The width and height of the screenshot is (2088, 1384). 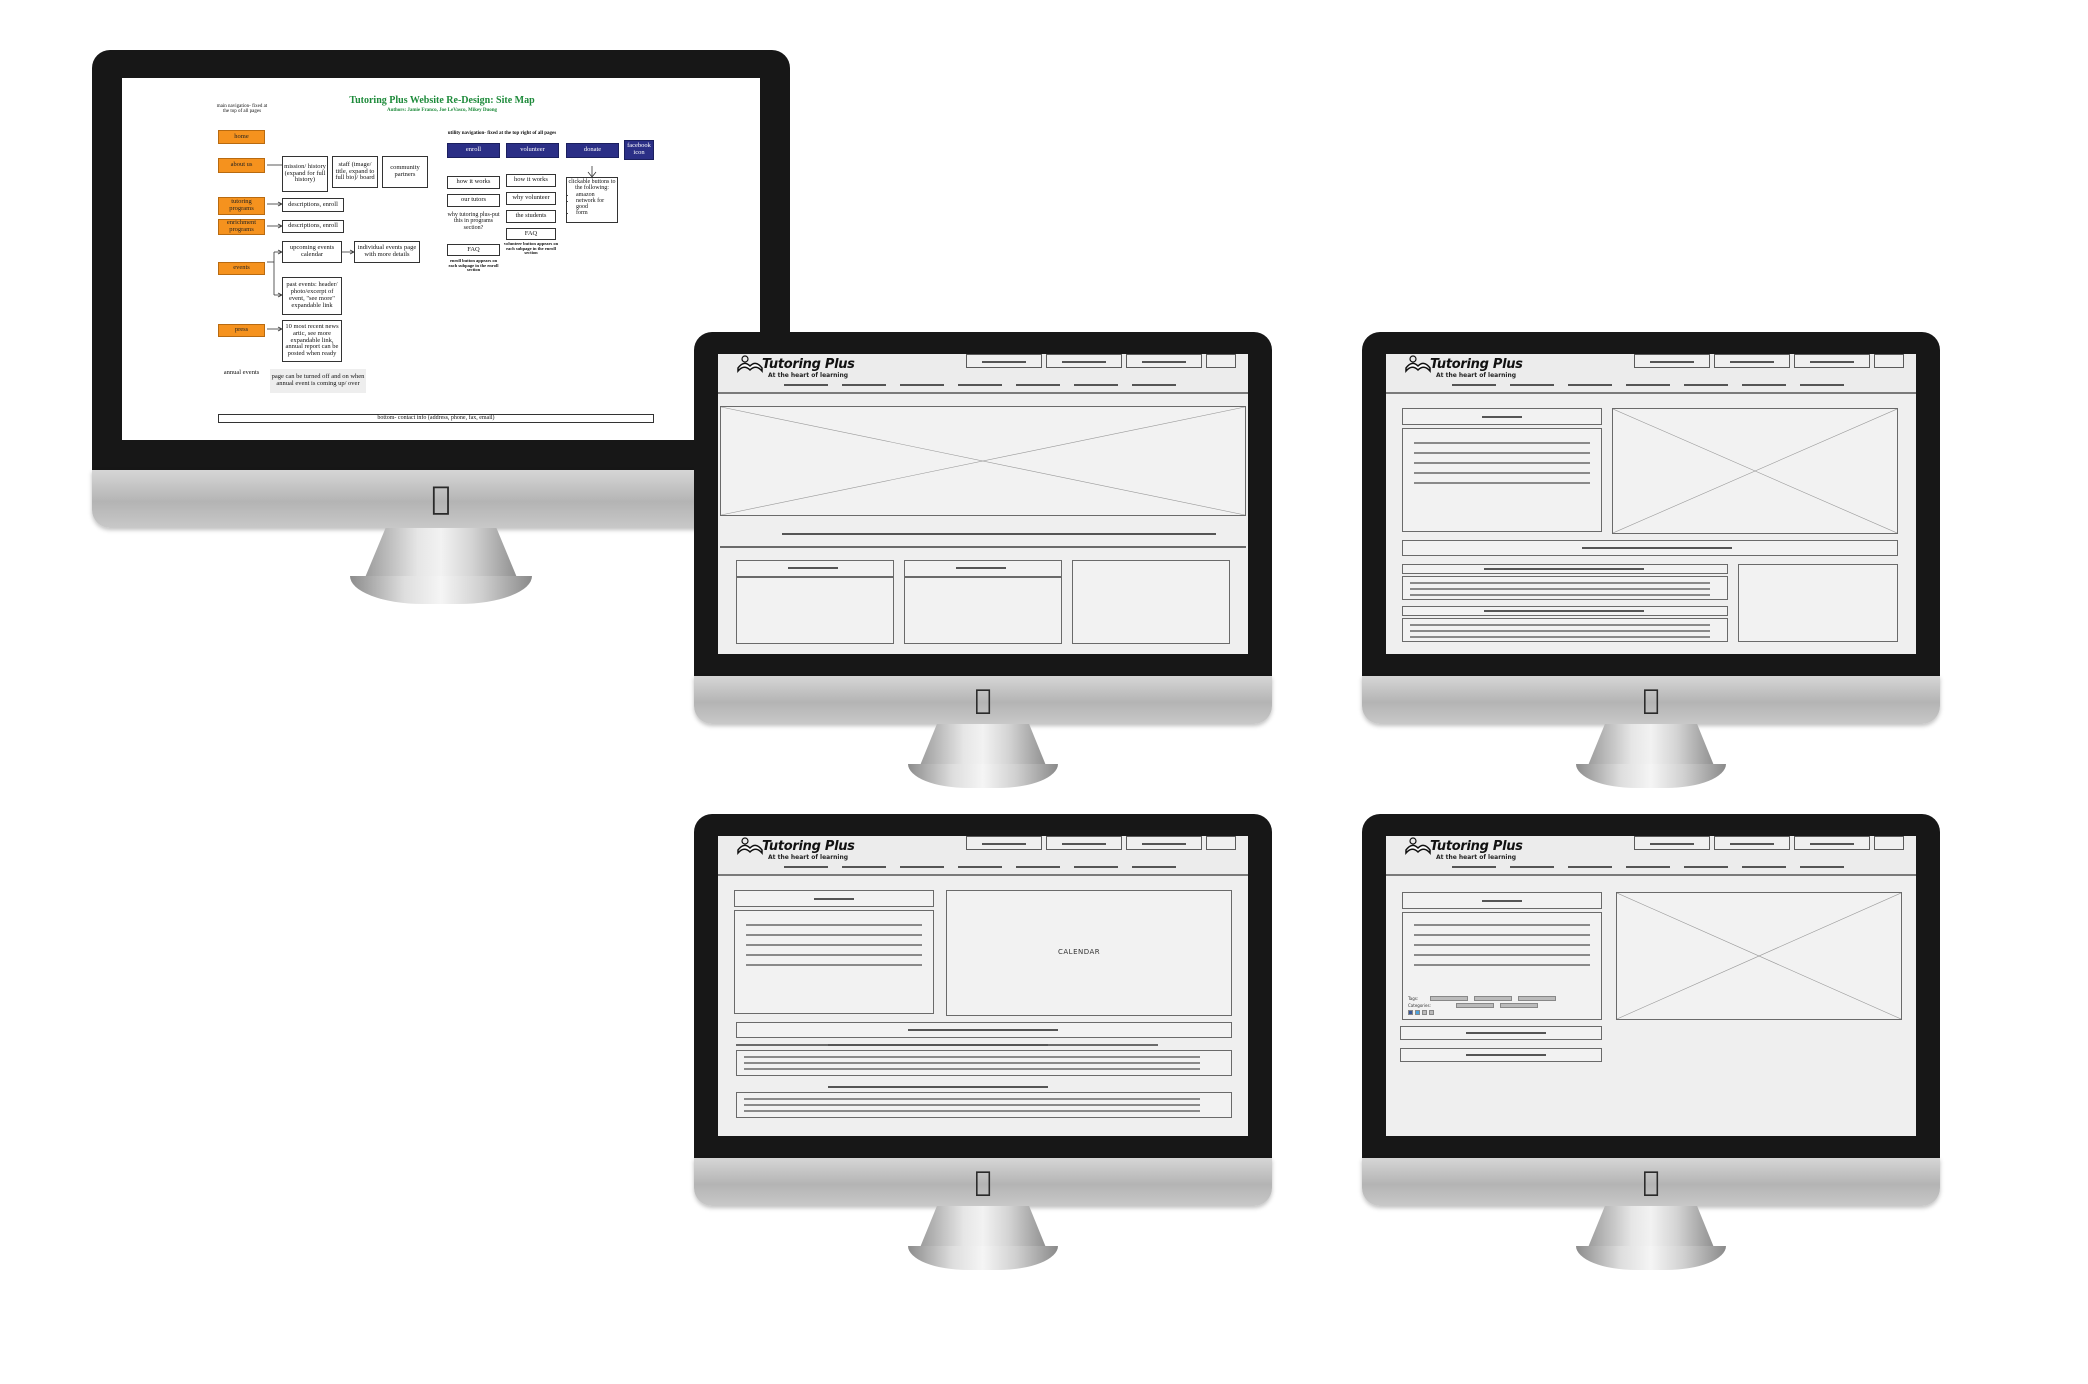 What do you see at coordinates (1431, 1012) in the screenshot?
I see `share-icon` at bounding box center [1431, 1012].